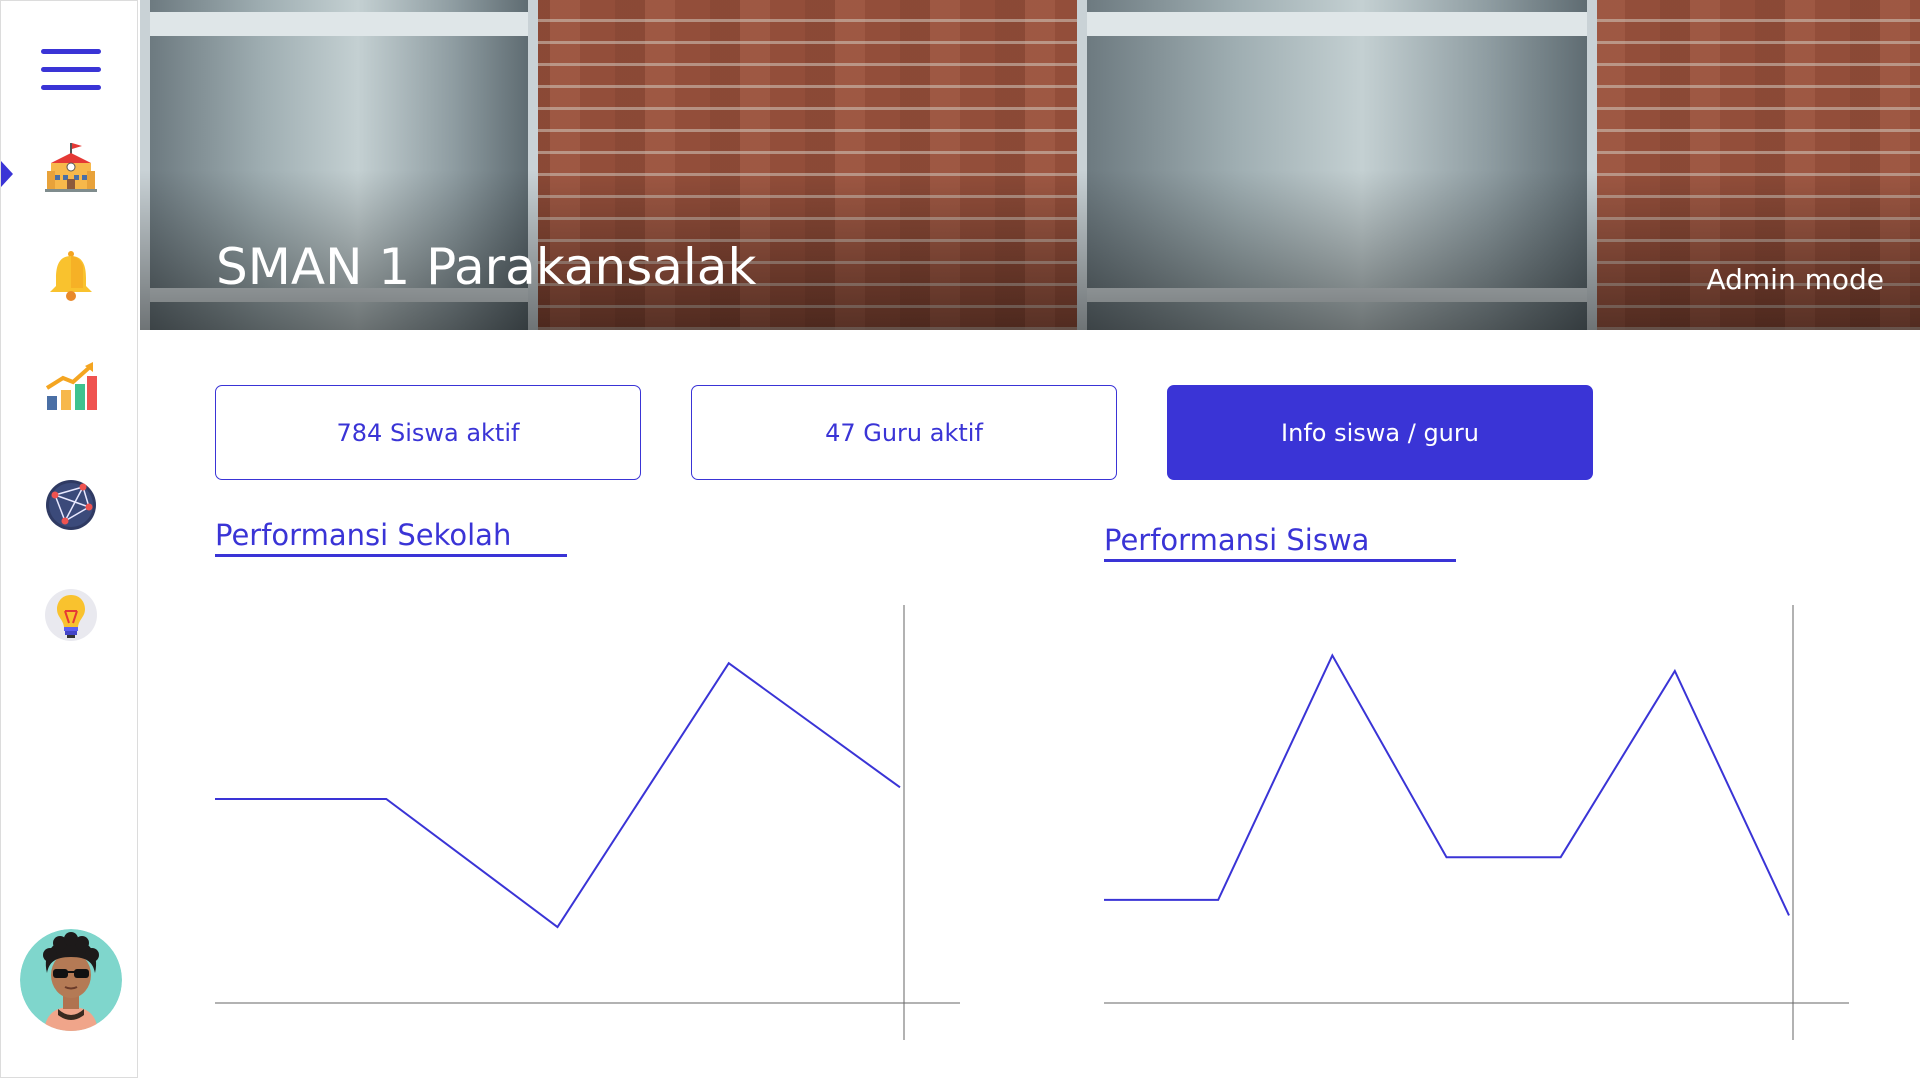  Describe the element at coordinates (1280, 542) in the screenshot. I see `chart-title-student-performance: Performansi Siswa` at that location.